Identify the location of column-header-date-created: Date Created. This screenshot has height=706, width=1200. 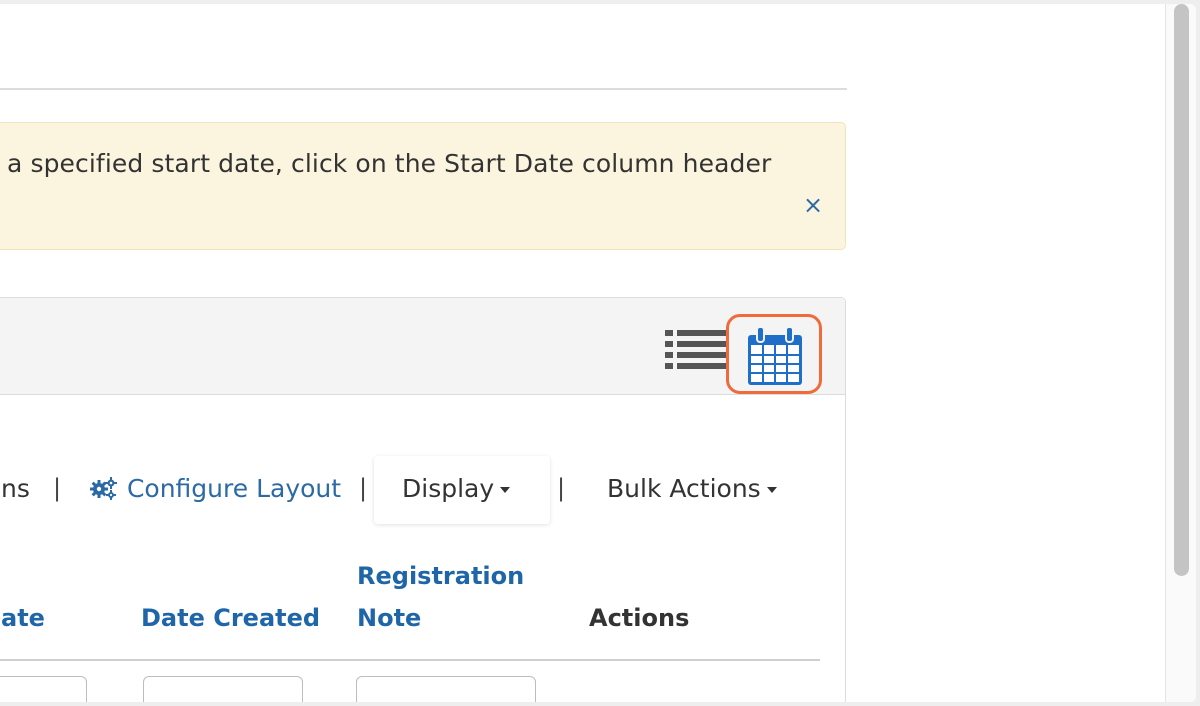
(230, 618).